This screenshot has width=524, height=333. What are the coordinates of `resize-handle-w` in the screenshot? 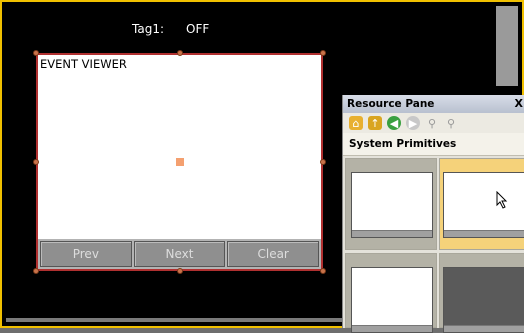 It's located at (36, 162).